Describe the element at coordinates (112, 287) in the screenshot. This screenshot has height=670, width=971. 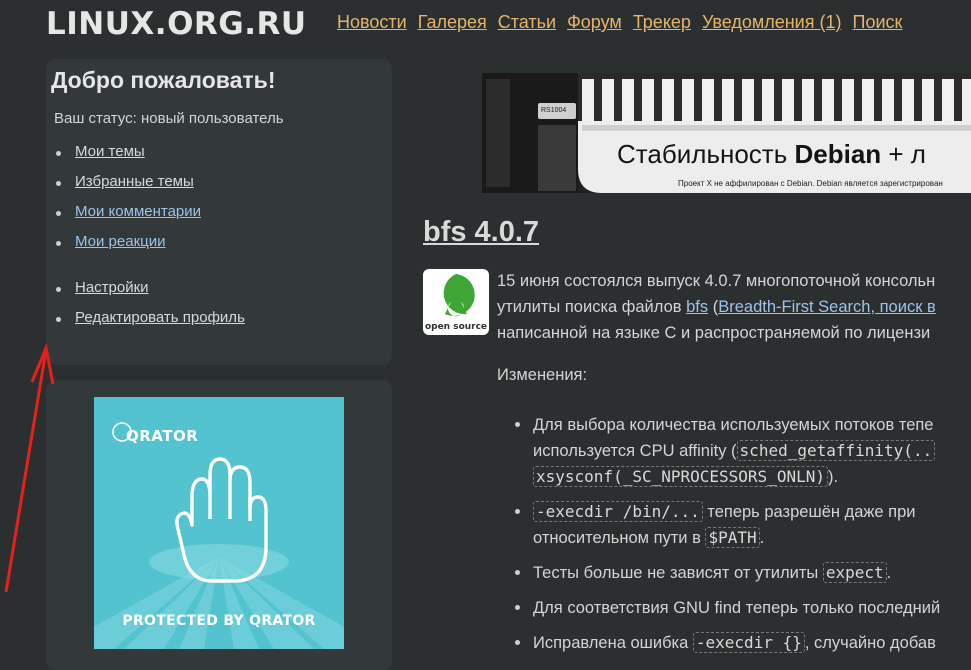
I see `link-settings: Настройки` at that location.